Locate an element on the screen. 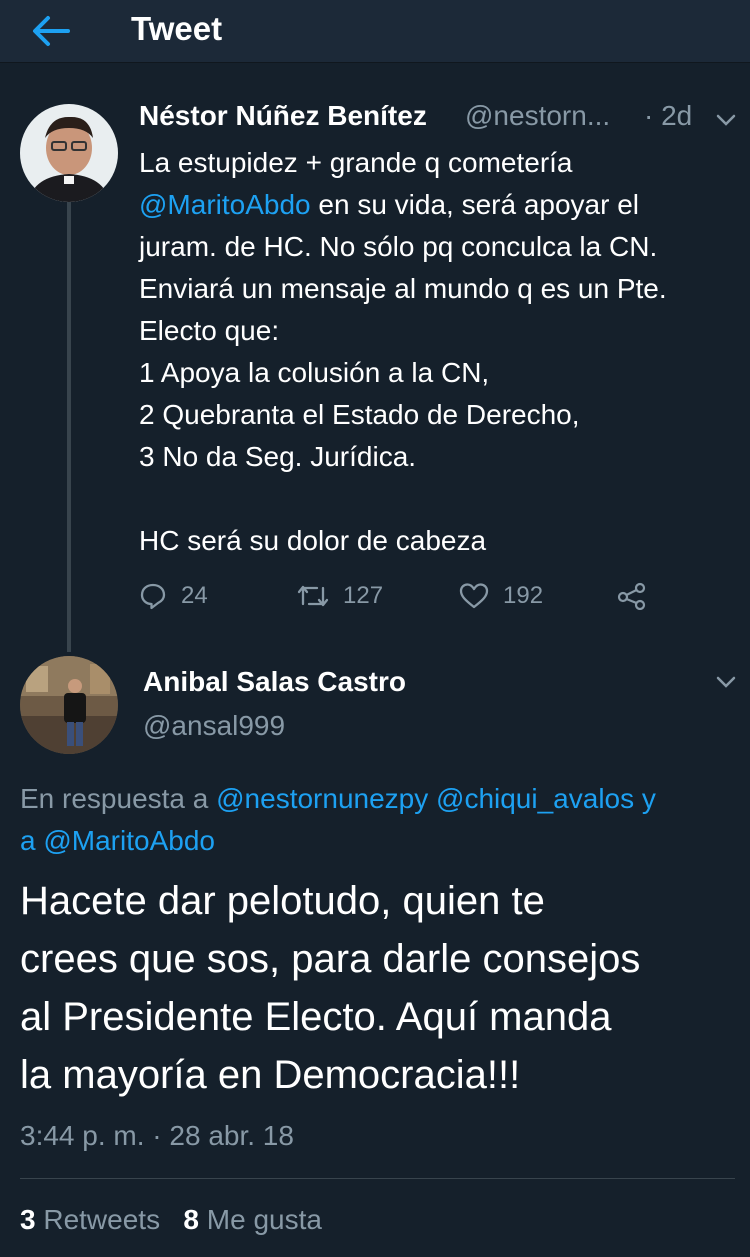 Image resolution: width=750 pixels, height=1257 pixels. author-name: Néstor Núñez Benítez is located at coordinates (283, 116).